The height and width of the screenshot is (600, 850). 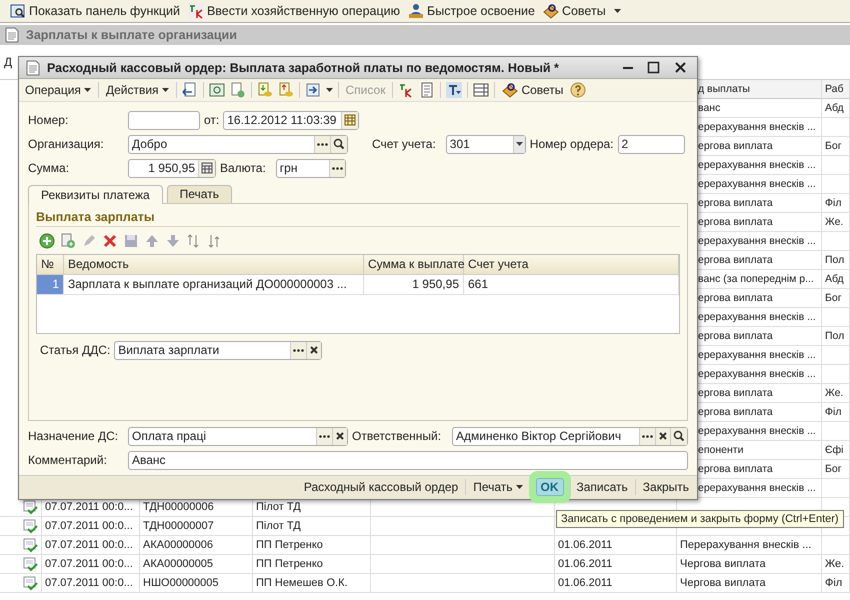 I want to click on table-cell: Єфі, so click(x=836, y=450).